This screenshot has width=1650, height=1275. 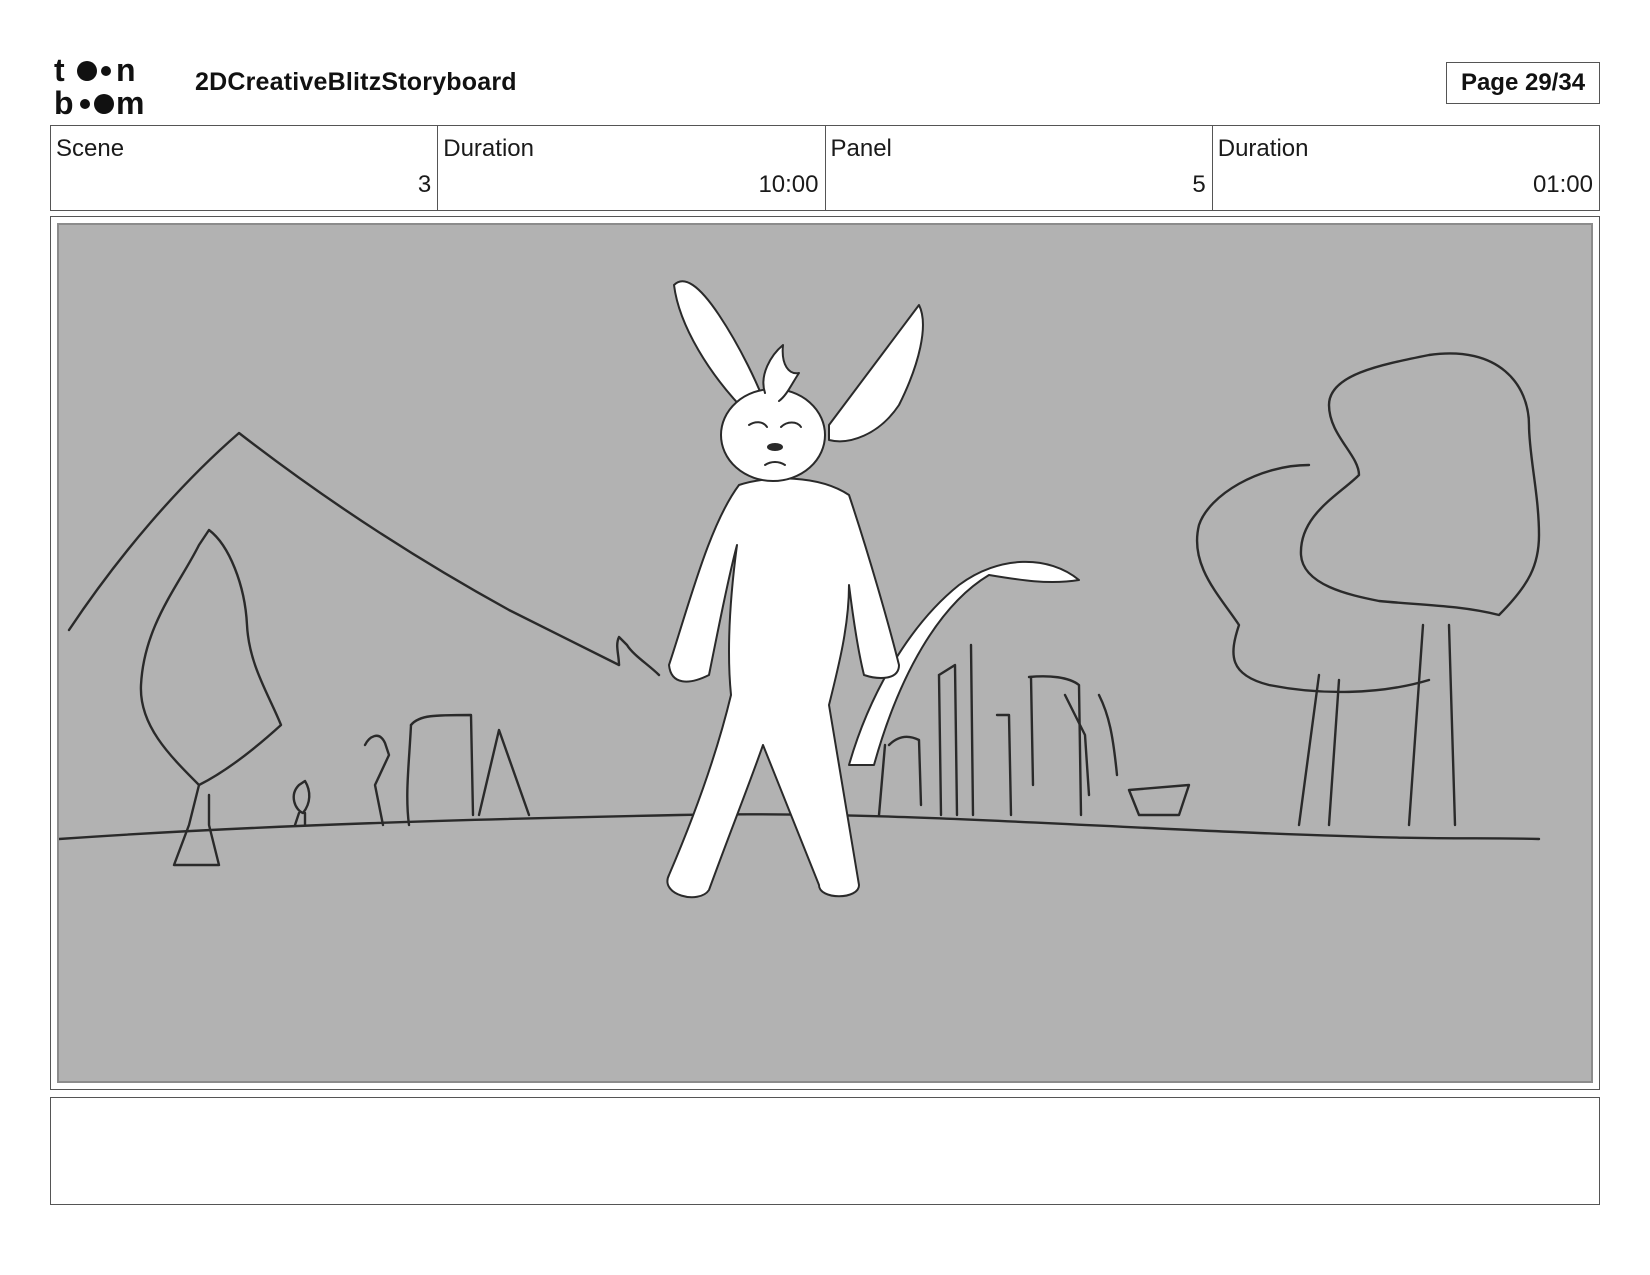 I want to click on right-tree, so click(x=1420, y=484).